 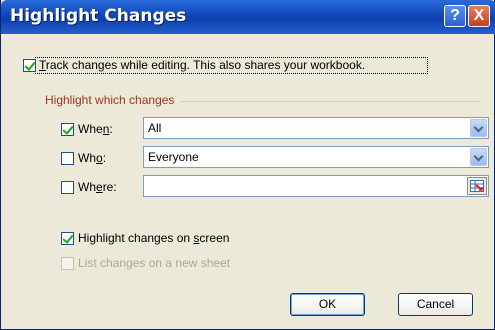 I want to click on range-selector-icon, so click(x=477, y=186).